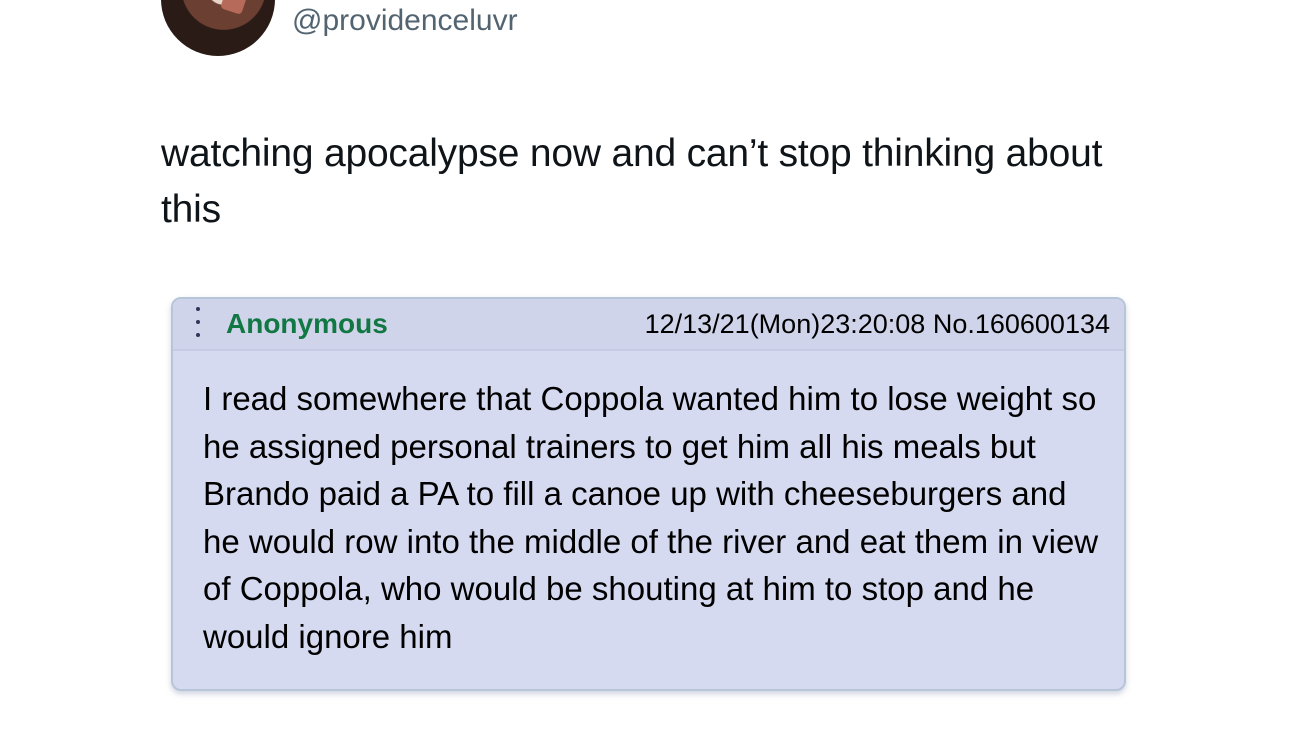 This screenshot has height=746, width=1308. What do you see at coordinates (785, 324) in the screenshot?
I see `post-datetime: 12/13/21(Mon)23:20:08` at bounding box center [785, 324].